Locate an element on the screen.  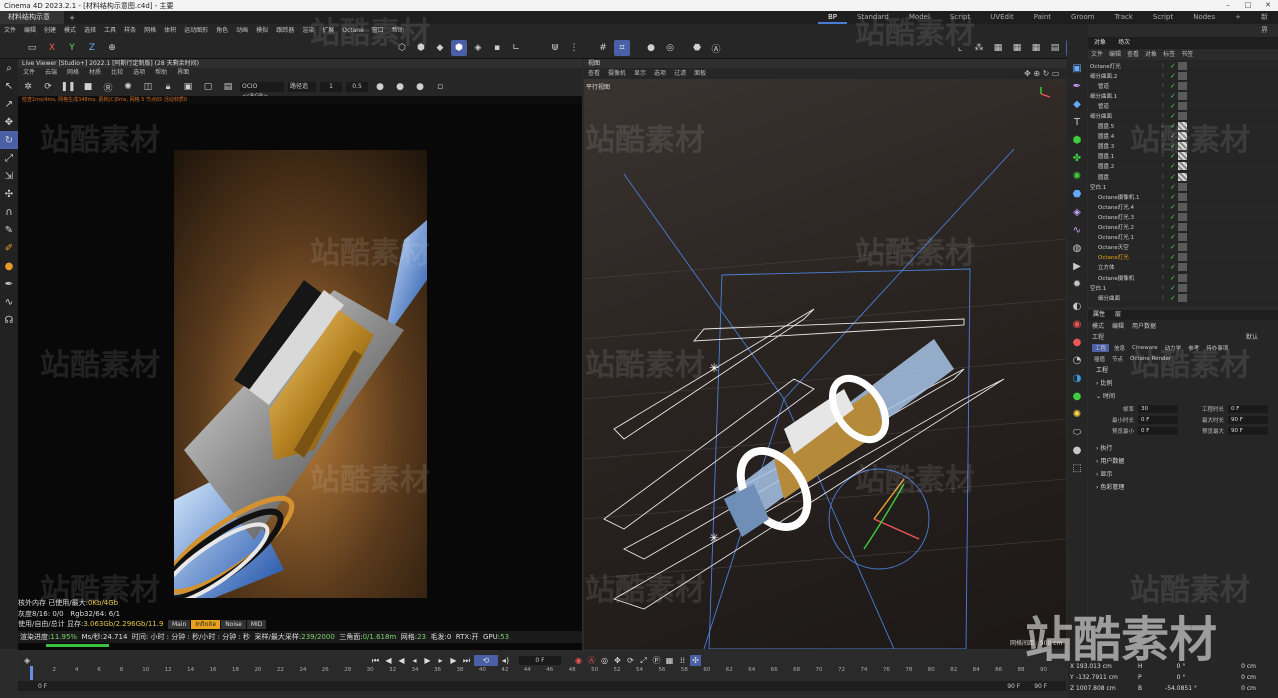
cube-icon: ▣ is located at coordinates (1077, 68).